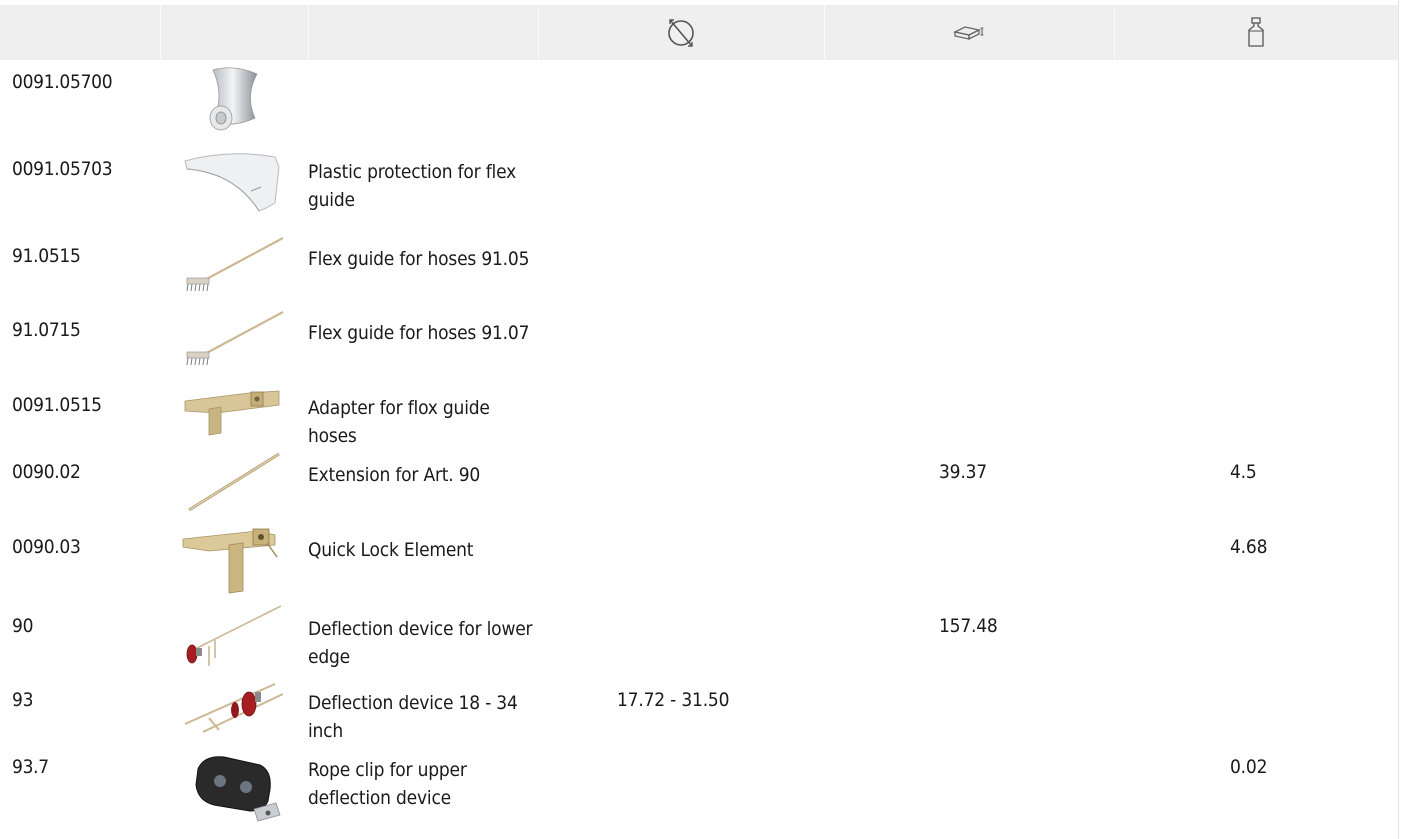 This screenshot has width=1404, height=839. Describe the element at coordinates (46, 329) in the screenshot. I see `article-number: 91.0715` at that location.